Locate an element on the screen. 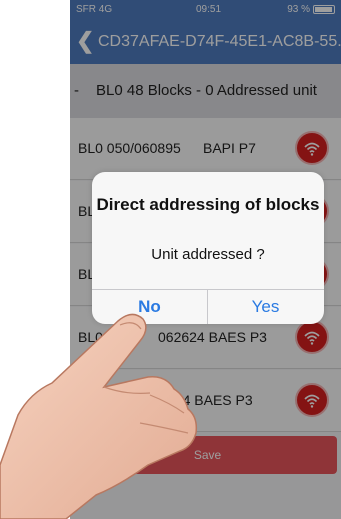 The height and width of the screenshot is (519, 341). dialog-title: Direct addressing of blocks is located at coordinates (208, 204).